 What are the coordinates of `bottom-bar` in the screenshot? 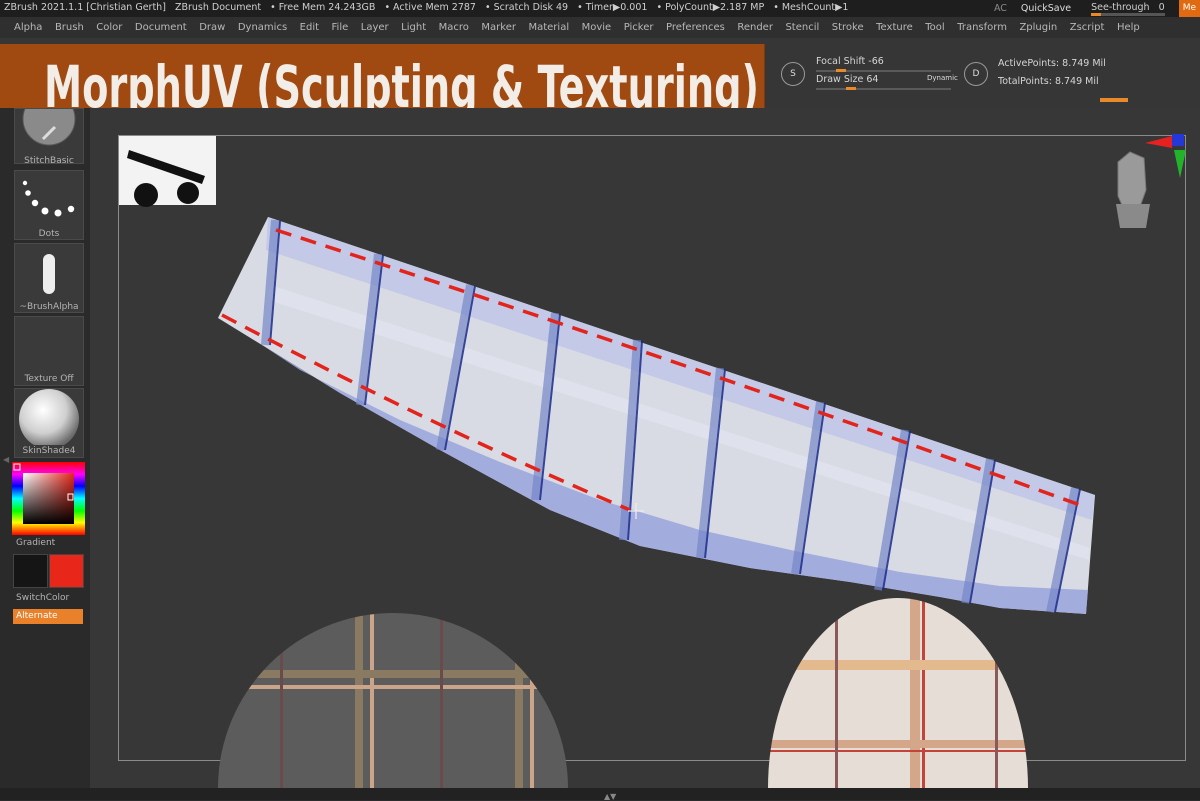 It's located at (600, 794).